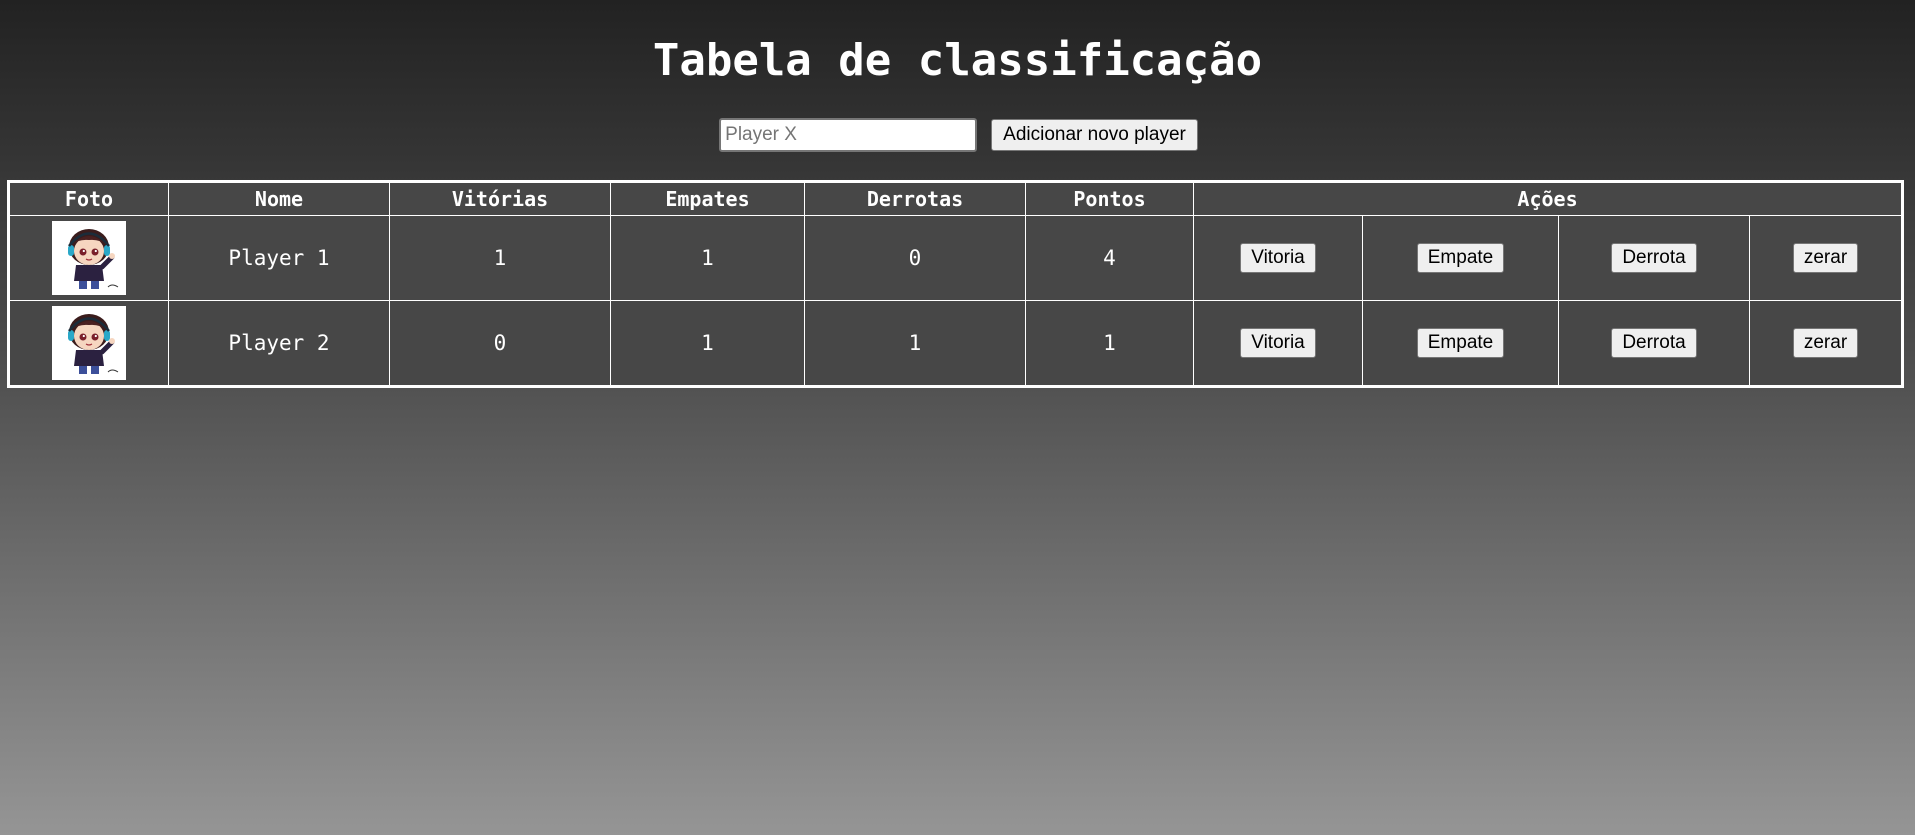 The image size is (1915, 835). I want to click on pontos-value: 1, so click(1109, 343).